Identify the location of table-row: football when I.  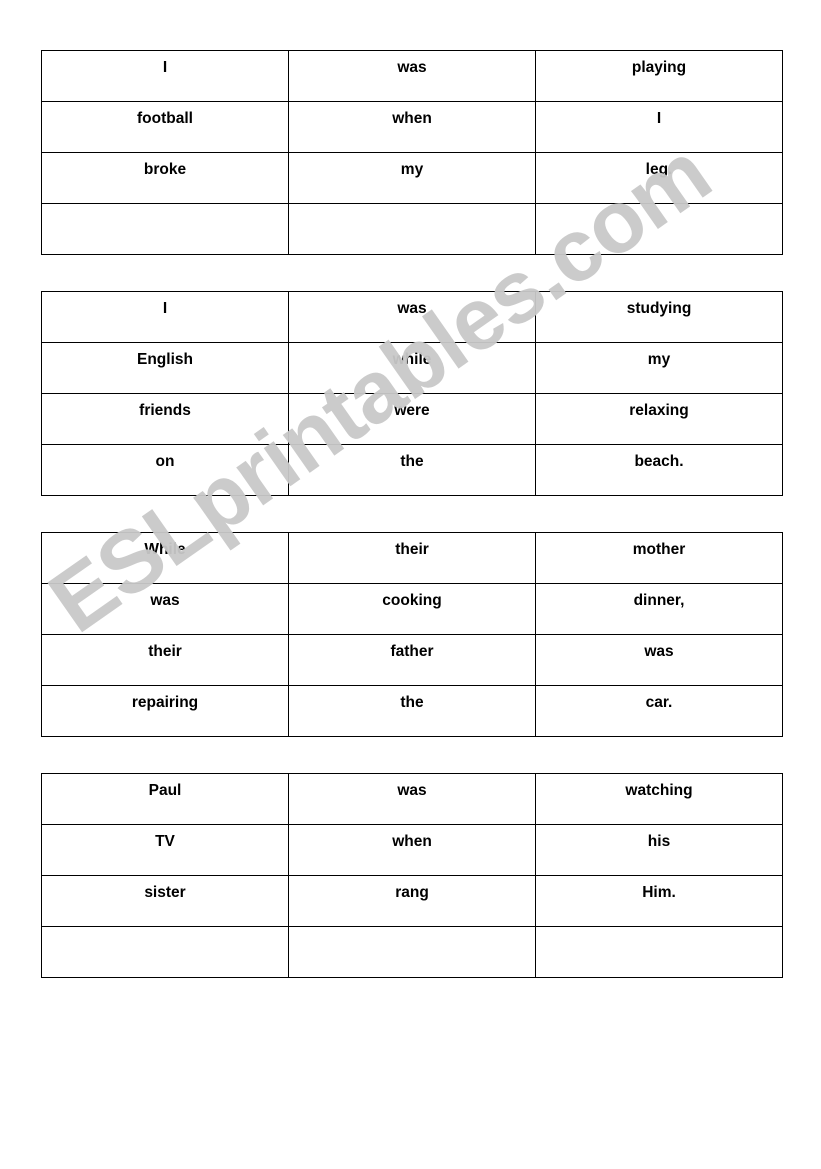
(412, 127).